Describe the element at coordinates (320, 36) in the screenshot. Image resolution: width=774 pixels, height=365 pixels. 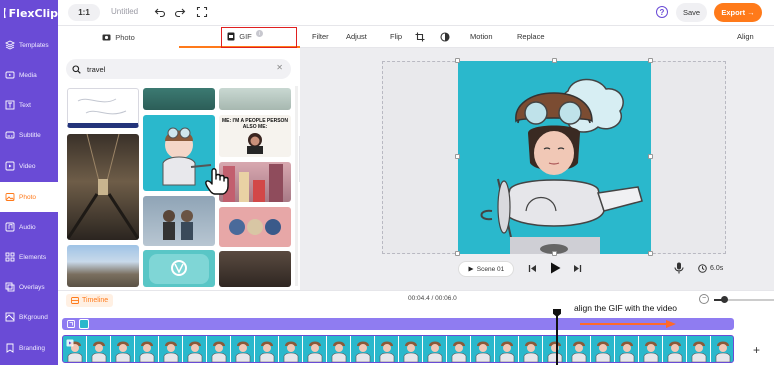
I see `filter-button: Filter` at that location.